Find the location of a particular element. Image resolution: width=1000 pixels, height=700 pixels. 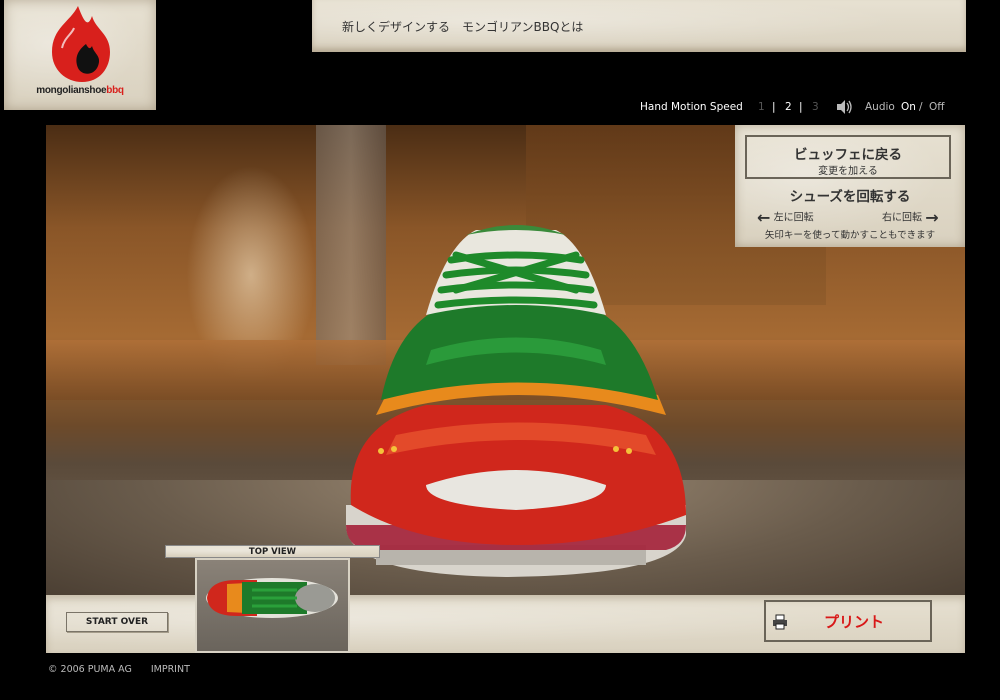

logo: mongolianshoebbq is located at coordinates (80, 55).